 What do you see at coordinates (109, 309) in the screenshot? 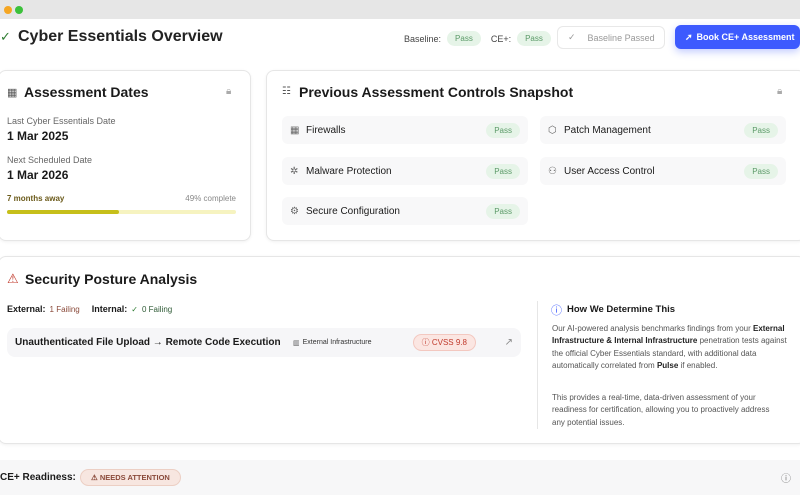
I see `internal-label: Internal:` at bounding box center [109, 309].